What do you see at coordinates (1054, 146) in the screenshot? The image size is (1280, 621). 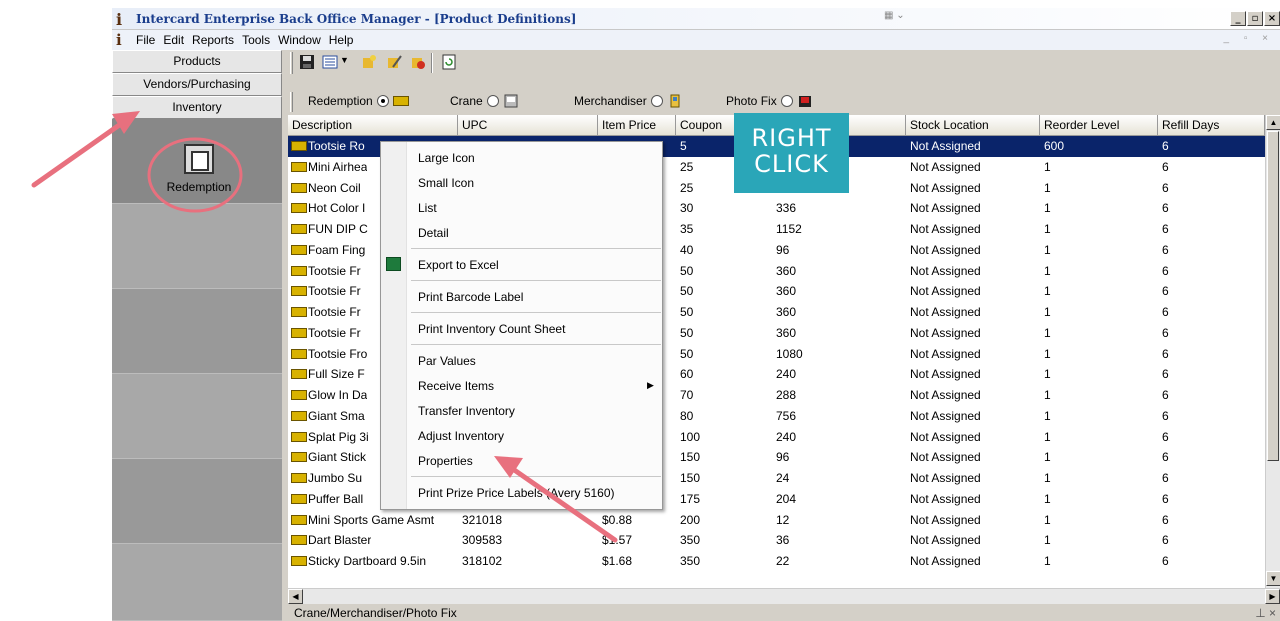 I see `cell-reorder: 600` at bounding box center [1054, 146].